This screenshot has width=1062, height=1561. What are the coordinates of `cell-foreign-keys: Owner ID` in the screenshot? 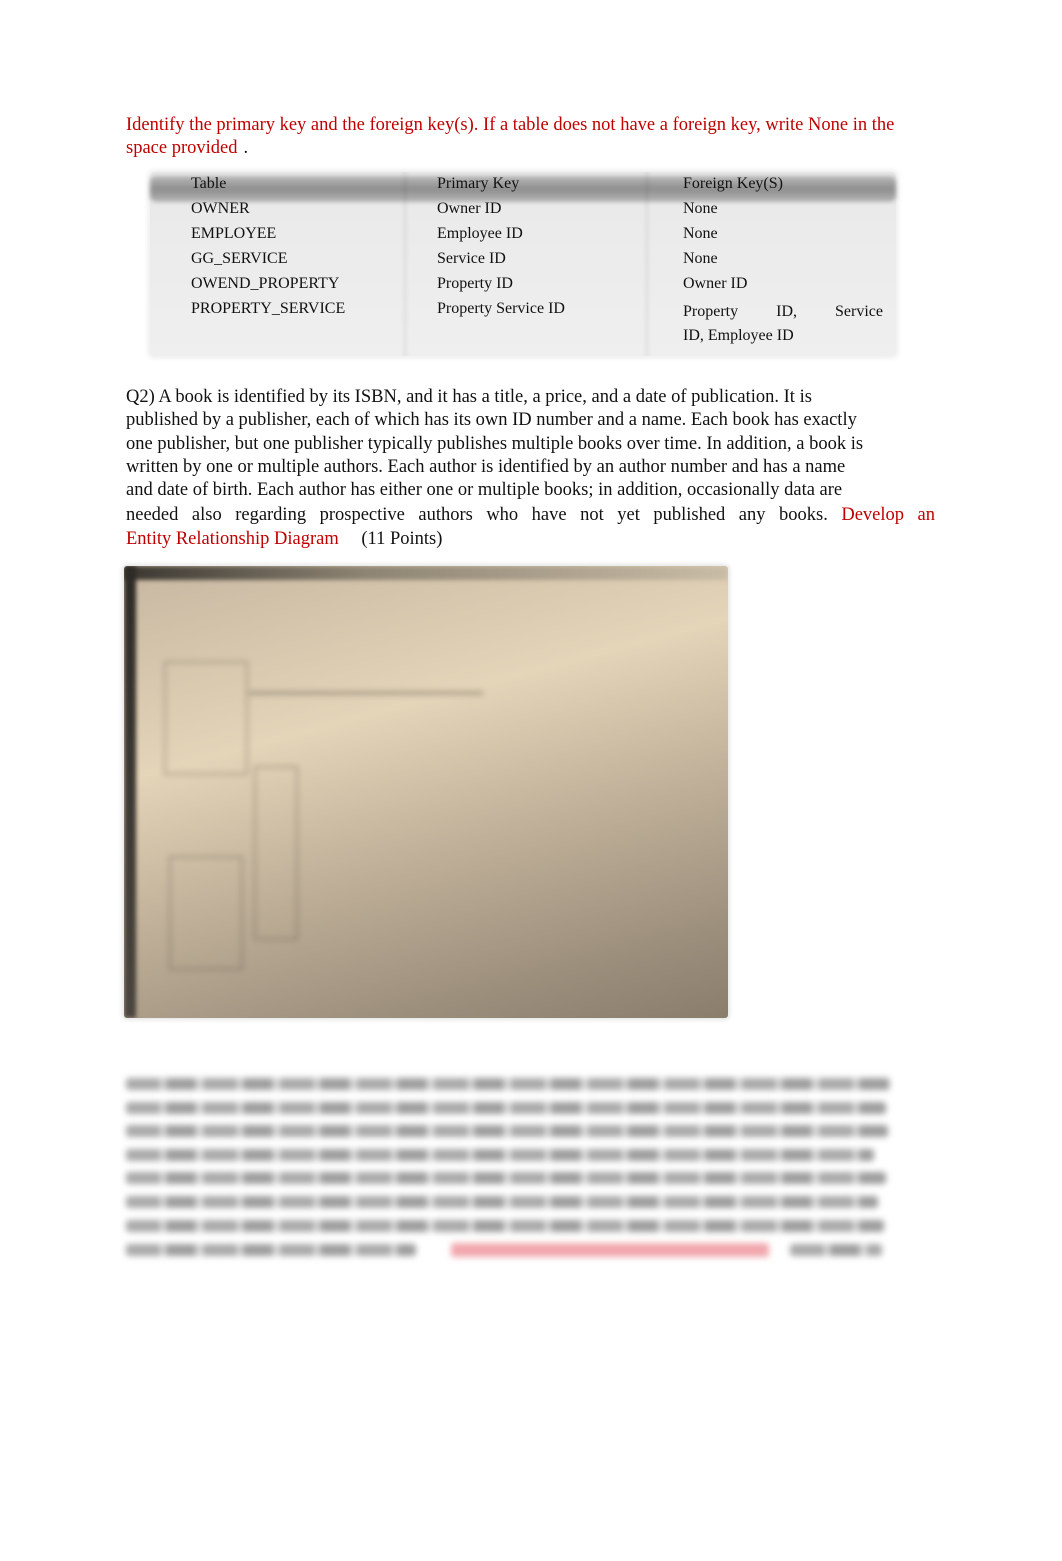 It's located at (715, 283).